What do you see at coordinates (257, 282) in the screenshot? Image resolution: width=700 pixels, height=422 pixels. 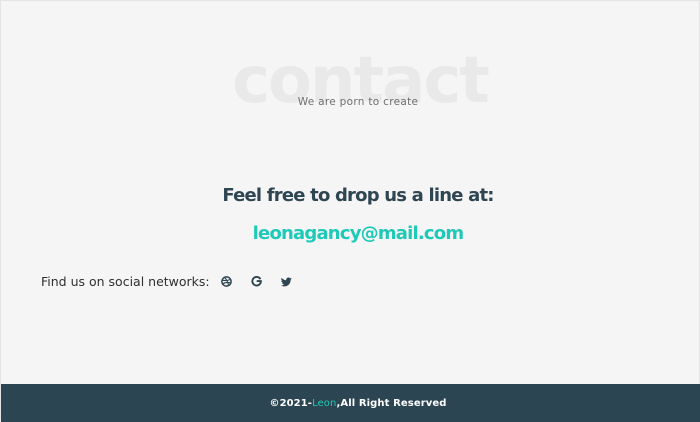 I see `google-icon` at bounding box center [257, 282].